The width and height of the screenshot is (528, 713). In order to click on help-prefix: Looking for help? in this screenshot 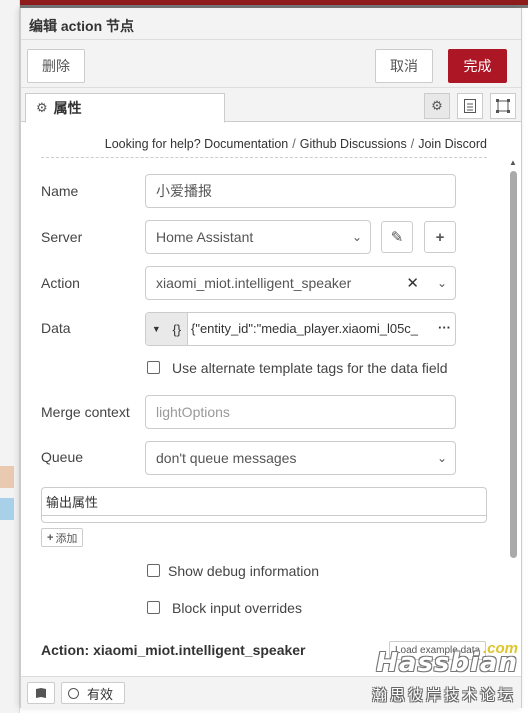, I will do `click(152, 144)`.